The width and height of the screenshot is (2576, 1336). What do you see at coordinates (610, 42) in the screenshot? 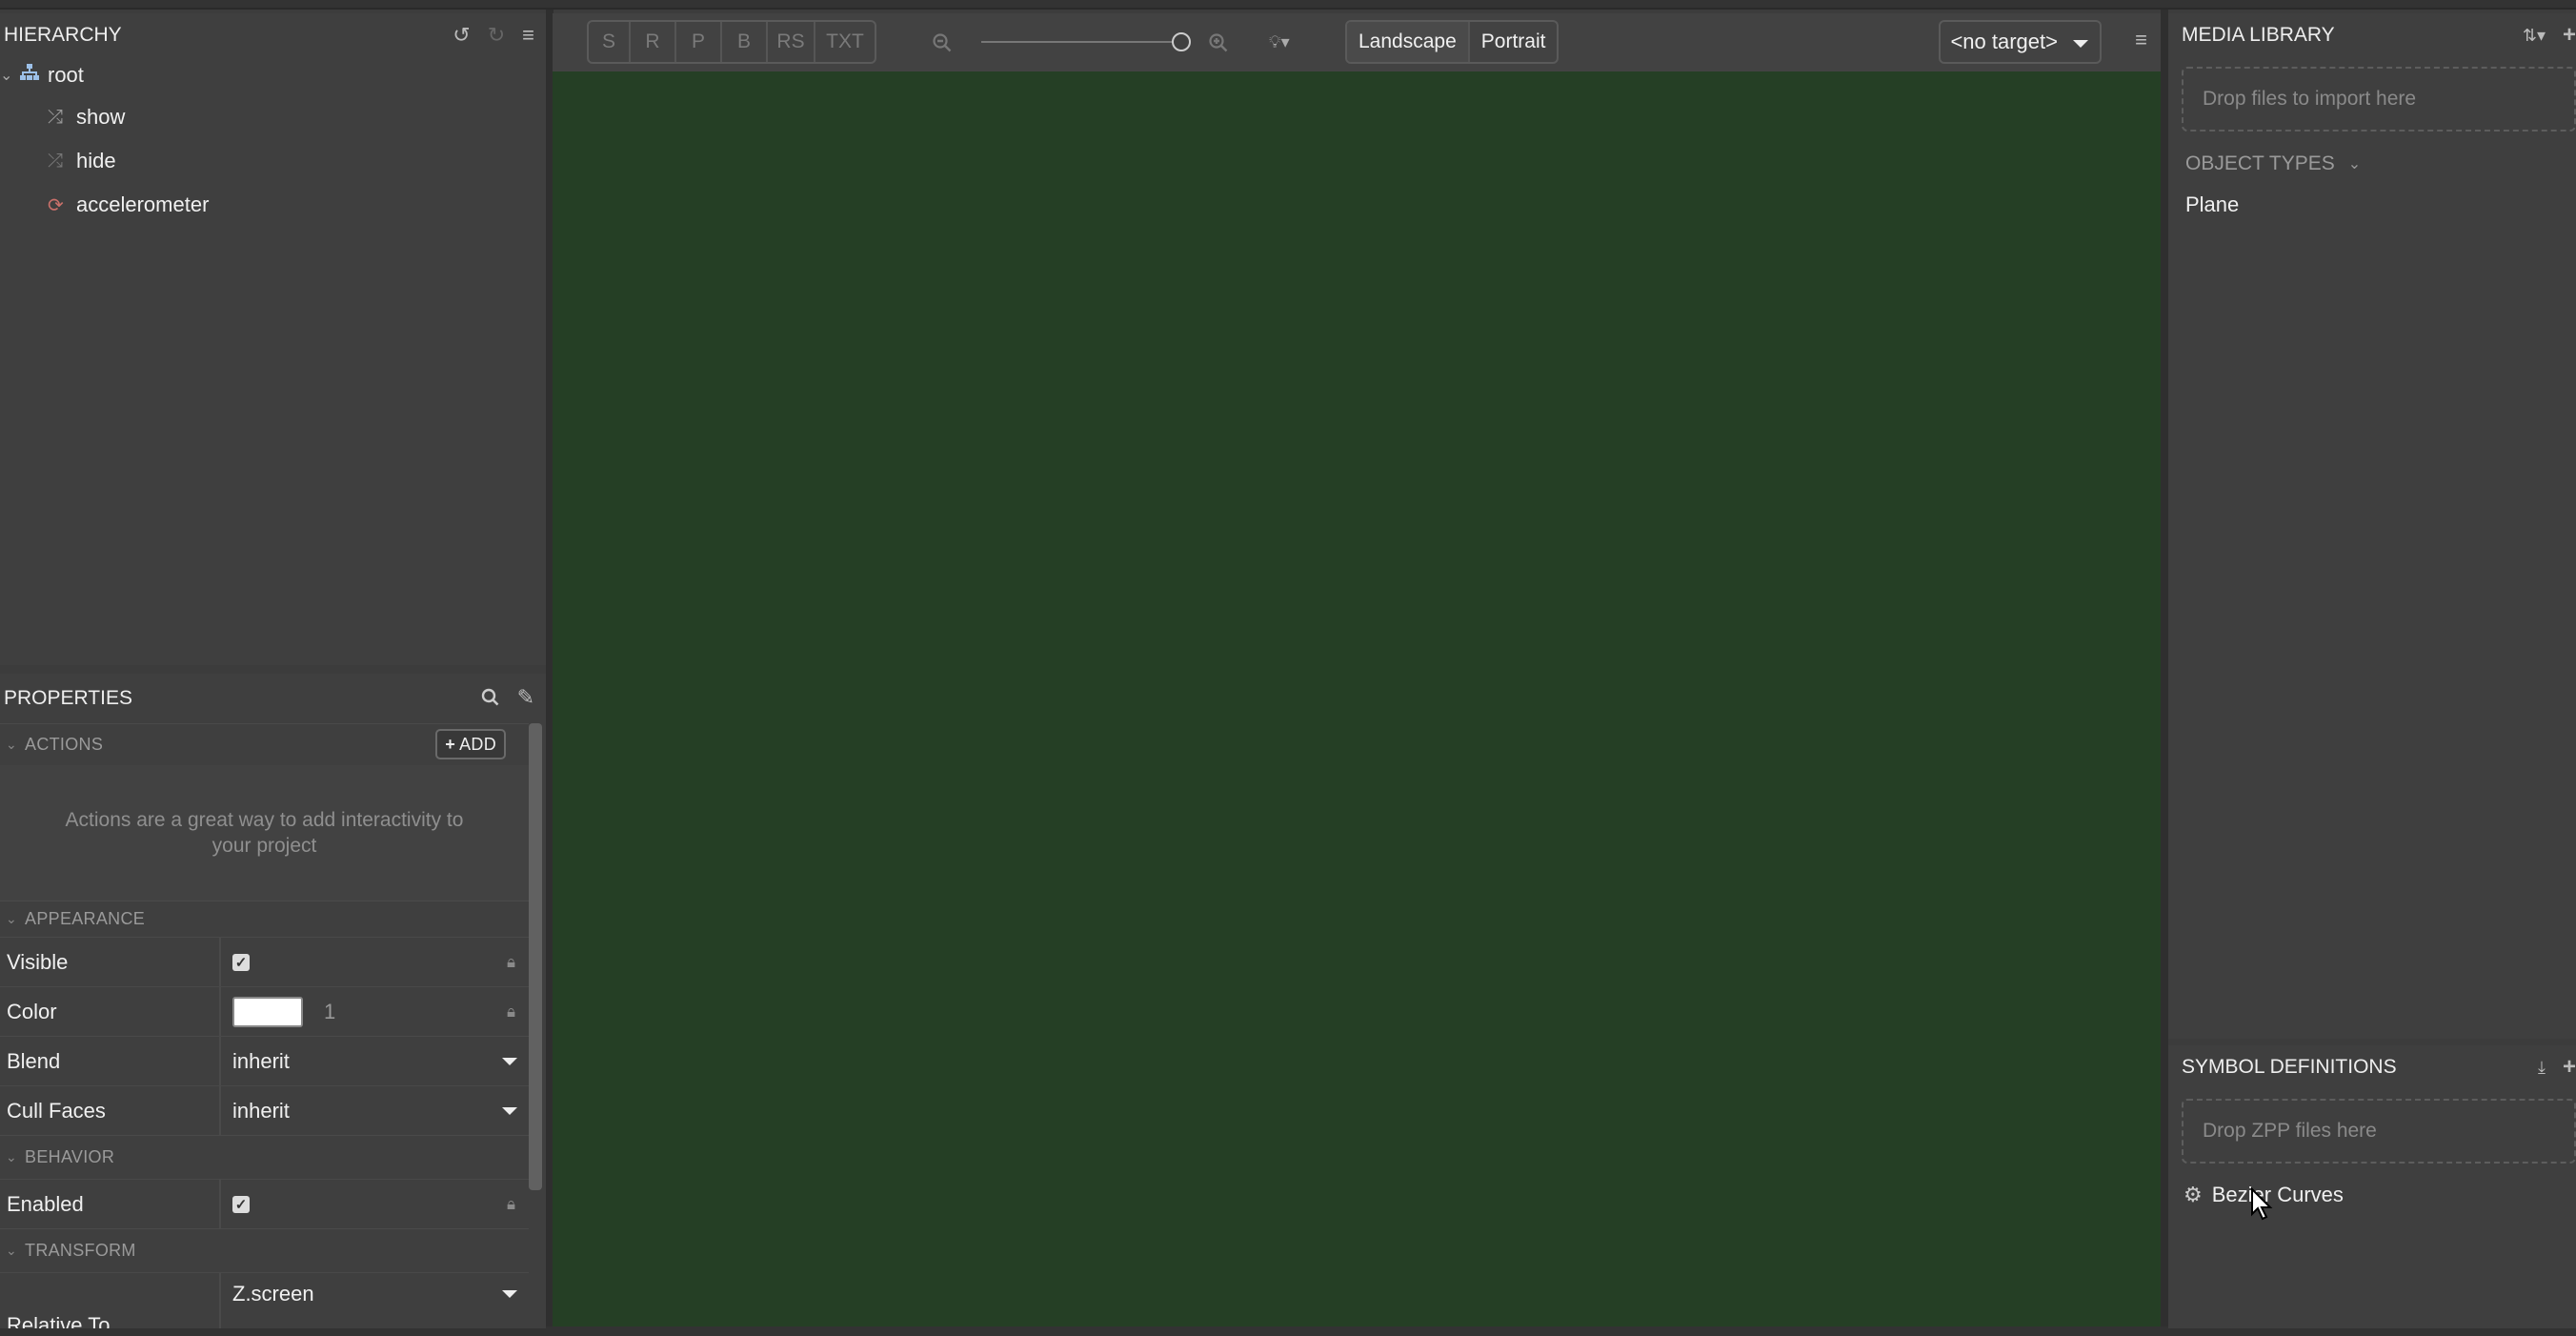
I see `tool-s-button: S` at bounding box center [610, 42].